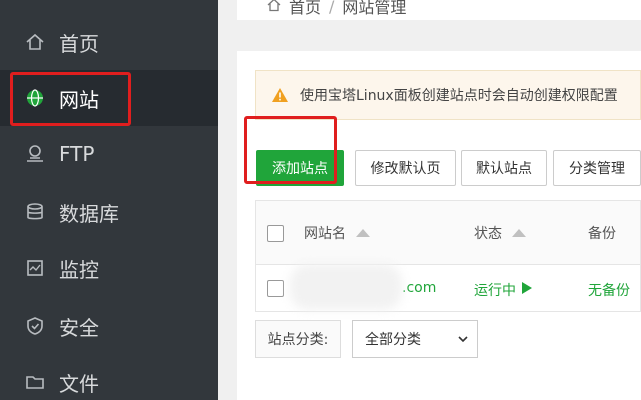  Describe the element at coordinates (79, 269) in the screenshot. I see `sidebar-item-label: 监控` at that location.